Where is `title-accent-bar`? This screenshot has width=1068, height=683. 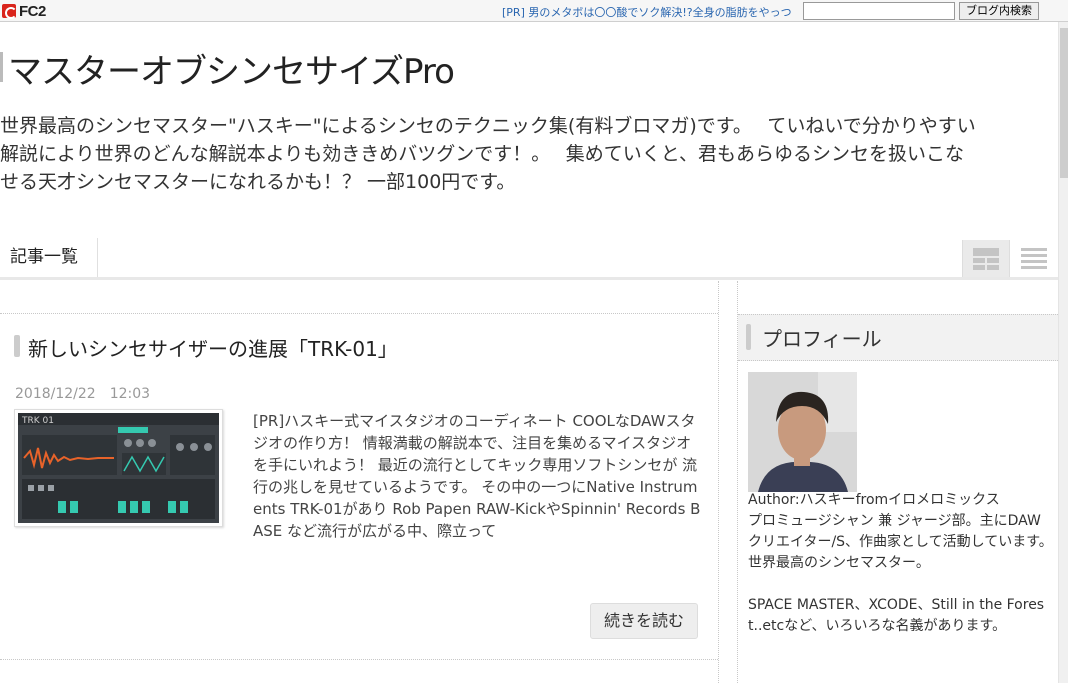
title-accent-bar is located at coordinates (1, 67).